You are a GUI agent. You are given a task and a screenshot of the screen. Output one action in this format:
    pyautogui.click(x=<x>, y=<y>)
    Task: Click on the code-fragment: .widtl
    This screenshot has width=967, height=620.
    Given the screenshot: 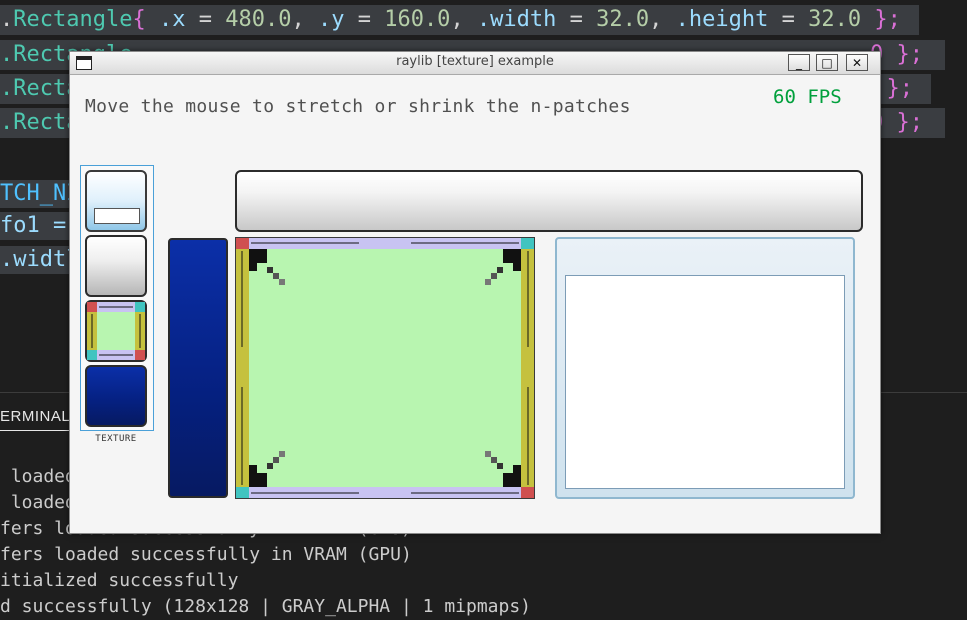 What is the action you would take?
    pyautogui.click(x=40, y=260)
    